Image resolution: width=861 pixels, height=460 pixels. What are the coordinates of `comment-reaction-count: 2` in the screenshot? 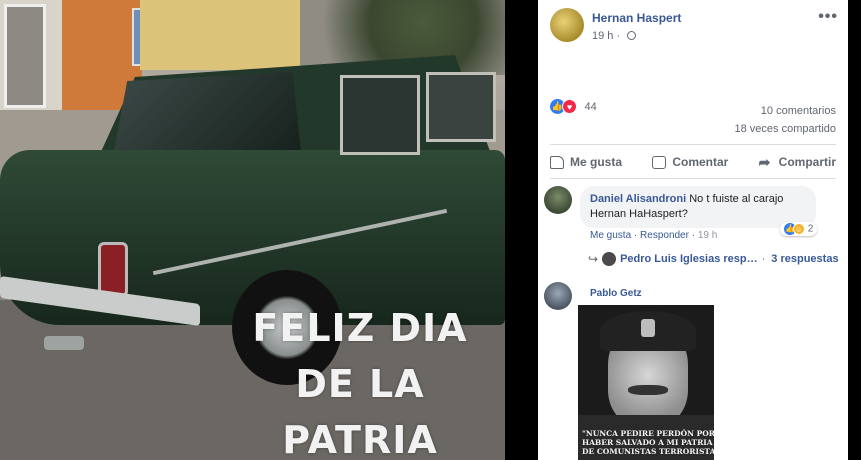 It's located at (810, 229).